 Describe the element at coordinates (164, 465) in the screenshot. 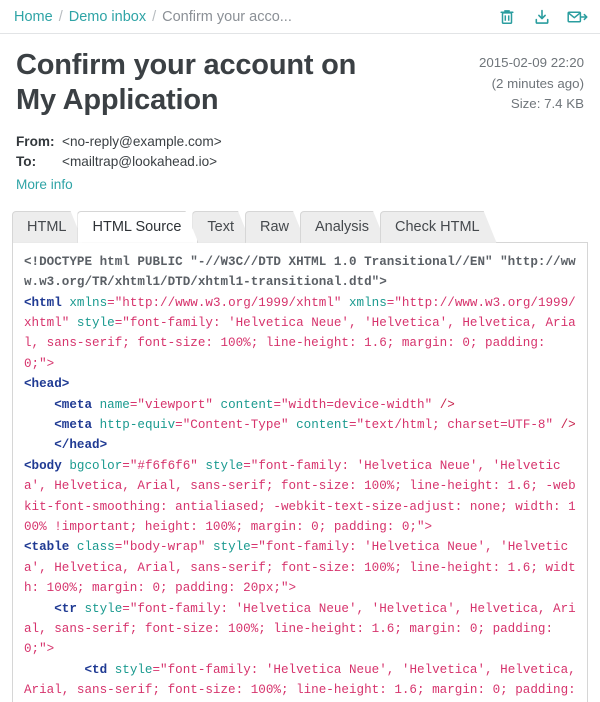

I see `code-token-val: ="#f6f6f6"` at that location.